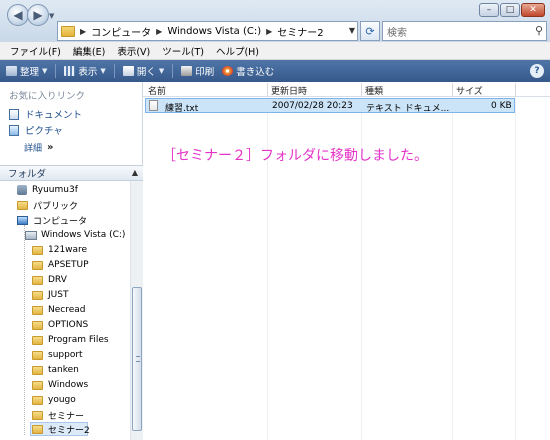  What do you see at coordinates (121, 31) in the screenshot?
I see `breadcrumb-computer: コンピュータ` at bounding box center [121, 31].